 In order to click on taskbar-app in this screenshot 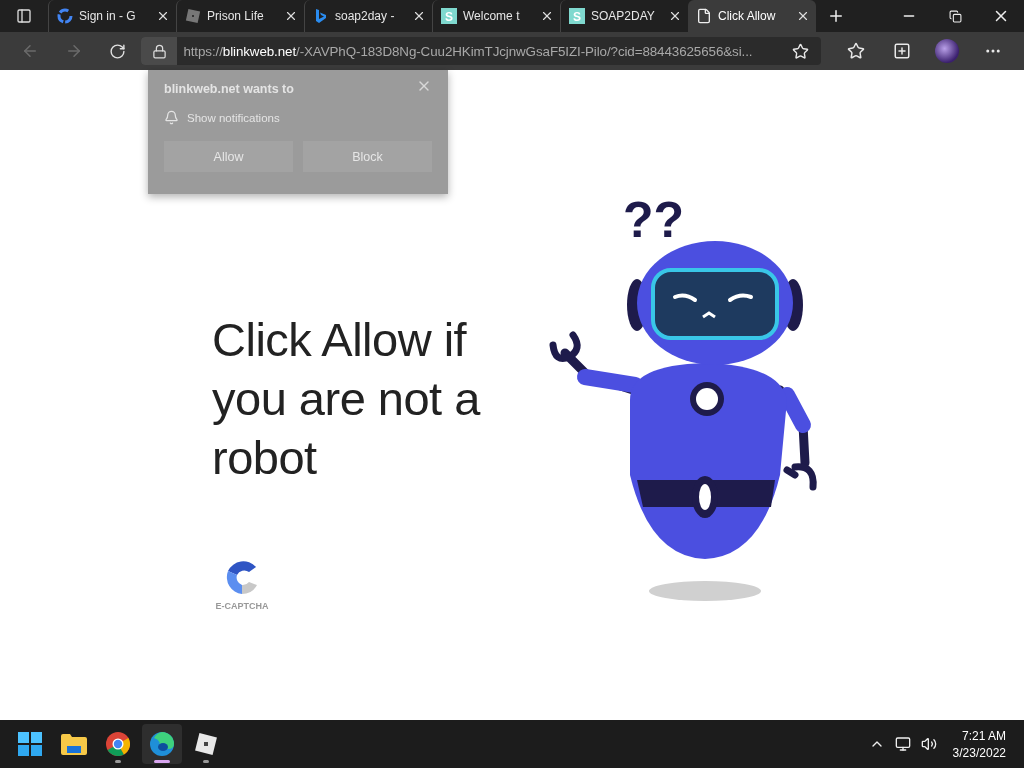, I will do `click(162, 744)`.